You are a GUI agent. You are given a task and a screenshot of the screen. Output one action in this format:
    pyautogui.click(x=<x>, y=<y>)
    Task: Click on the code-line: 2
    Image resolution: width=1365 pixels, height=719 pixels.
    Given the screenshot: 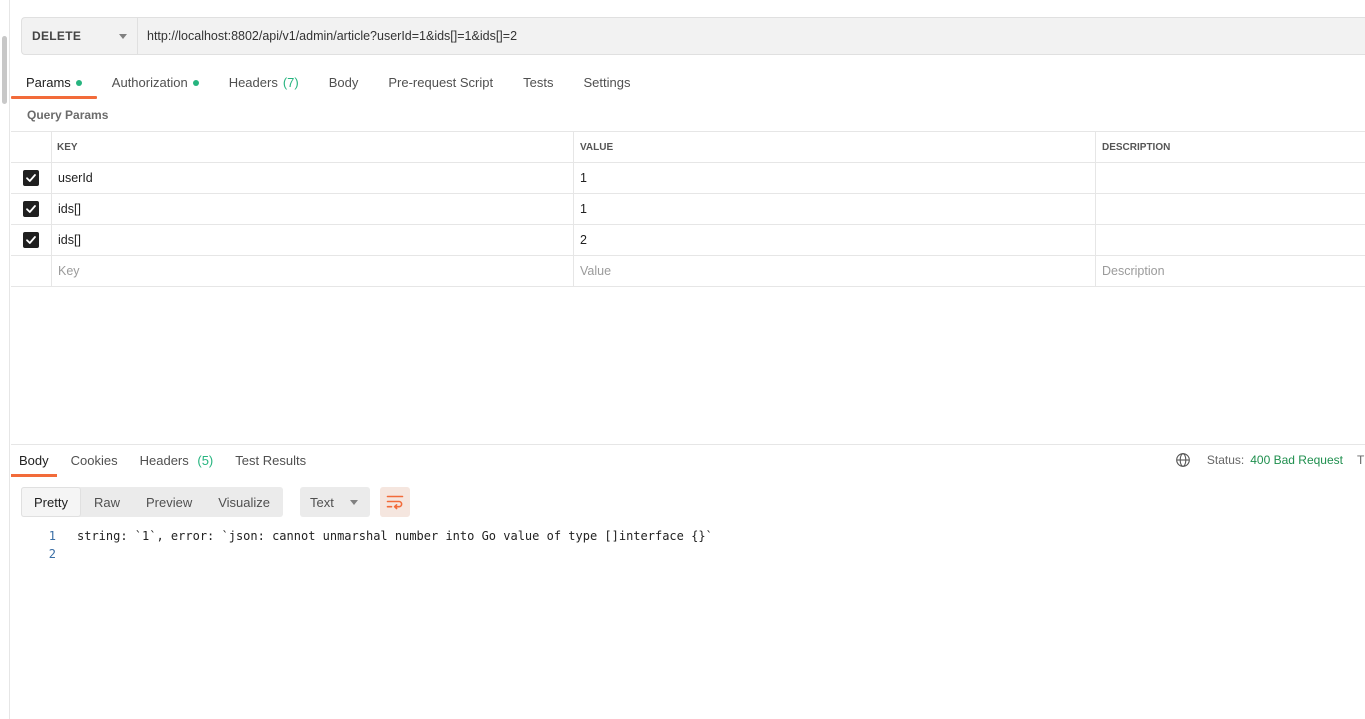 What is the action you would take?
    pyautogui.click(x=688, y=554)
    